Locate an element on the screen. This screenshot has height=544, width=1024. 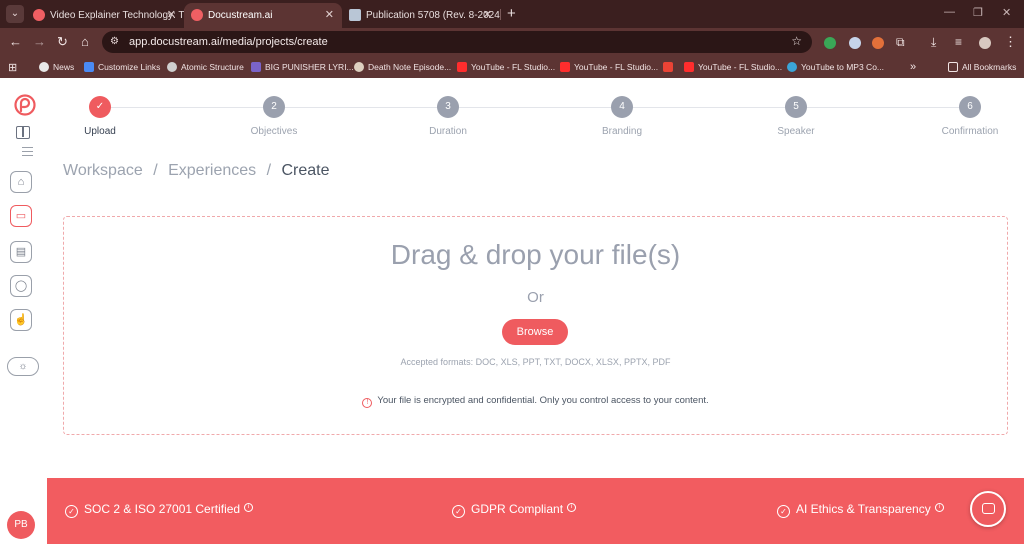
tab-video-explainer: Video Explainer Technology: Tra ✕ is located at coordinates (105, 15).